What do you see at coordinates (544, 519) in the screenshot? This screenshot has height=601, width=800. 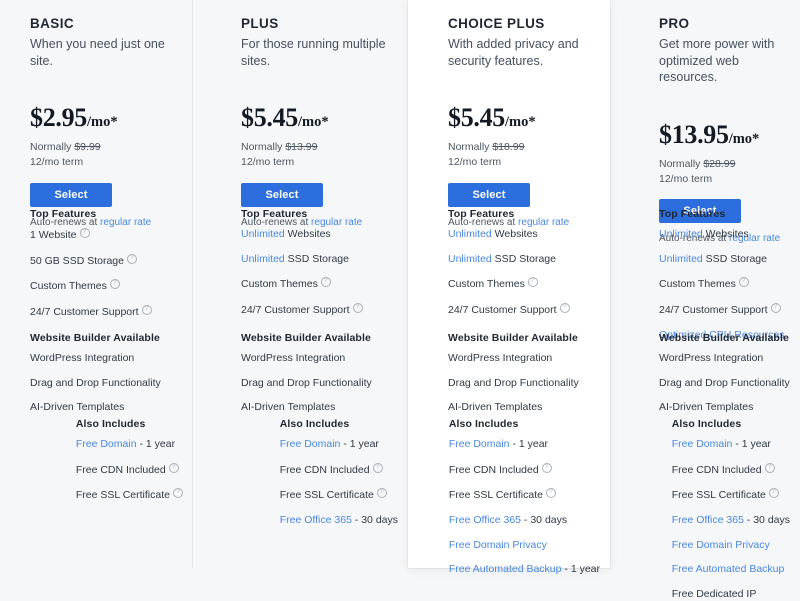 I see `feature-label: - 30 days` at bounding box center [544, 519].